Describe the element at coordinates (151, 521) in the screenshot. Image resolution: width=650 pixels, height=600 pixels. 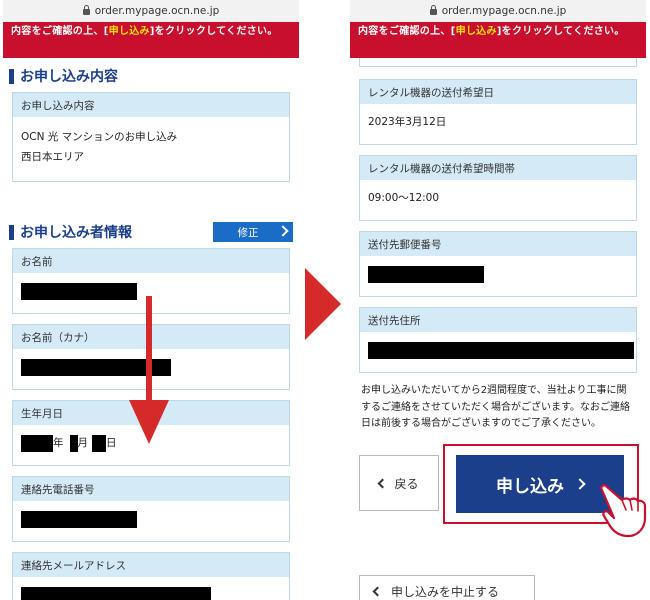
I see `phone-value` at that location.